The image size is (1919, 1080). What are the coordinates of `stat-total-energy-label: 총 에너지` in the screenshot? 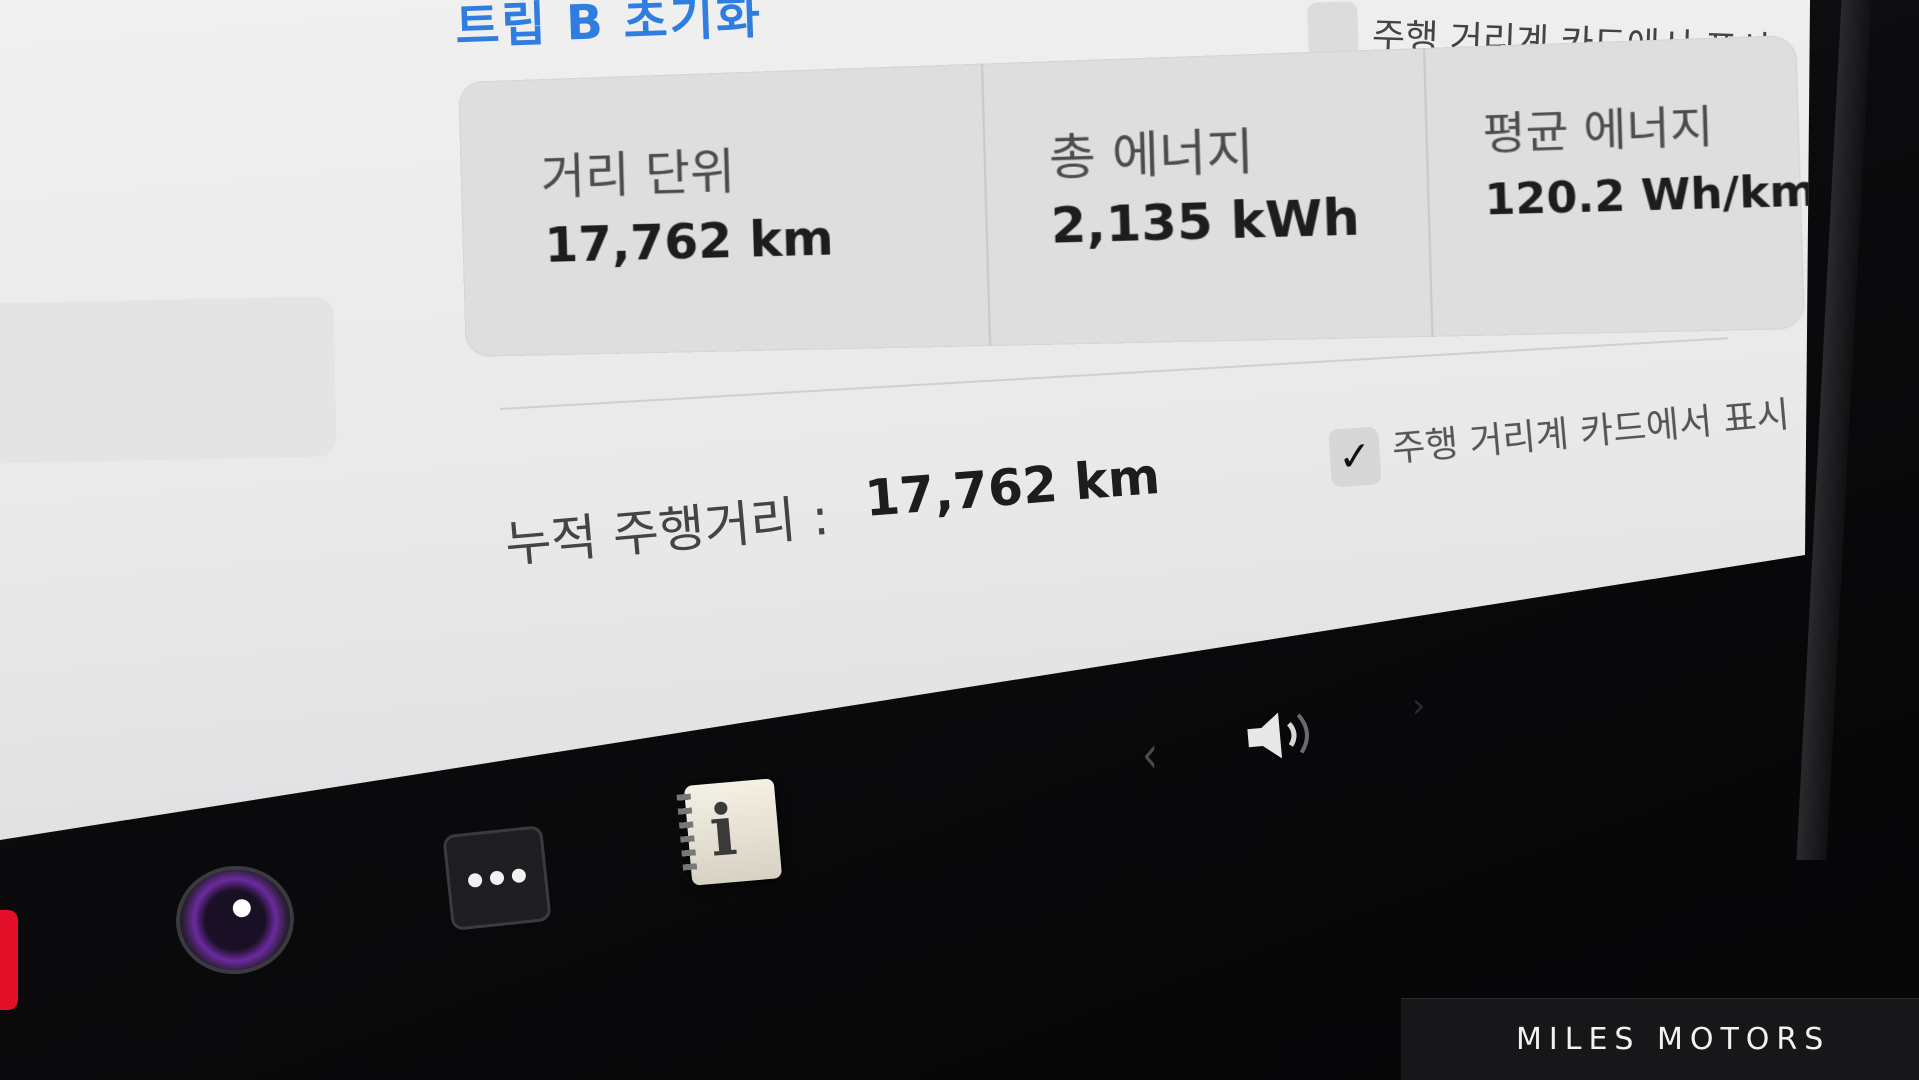 It's located at (1151, 155).